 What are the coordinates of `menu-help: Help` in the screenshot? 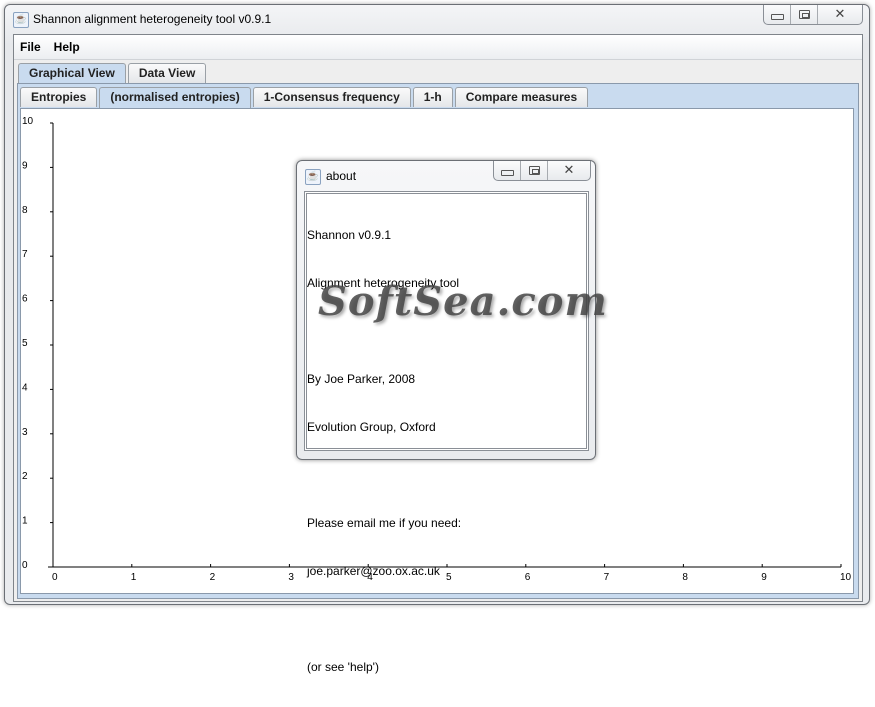 It's located at (67, 47).